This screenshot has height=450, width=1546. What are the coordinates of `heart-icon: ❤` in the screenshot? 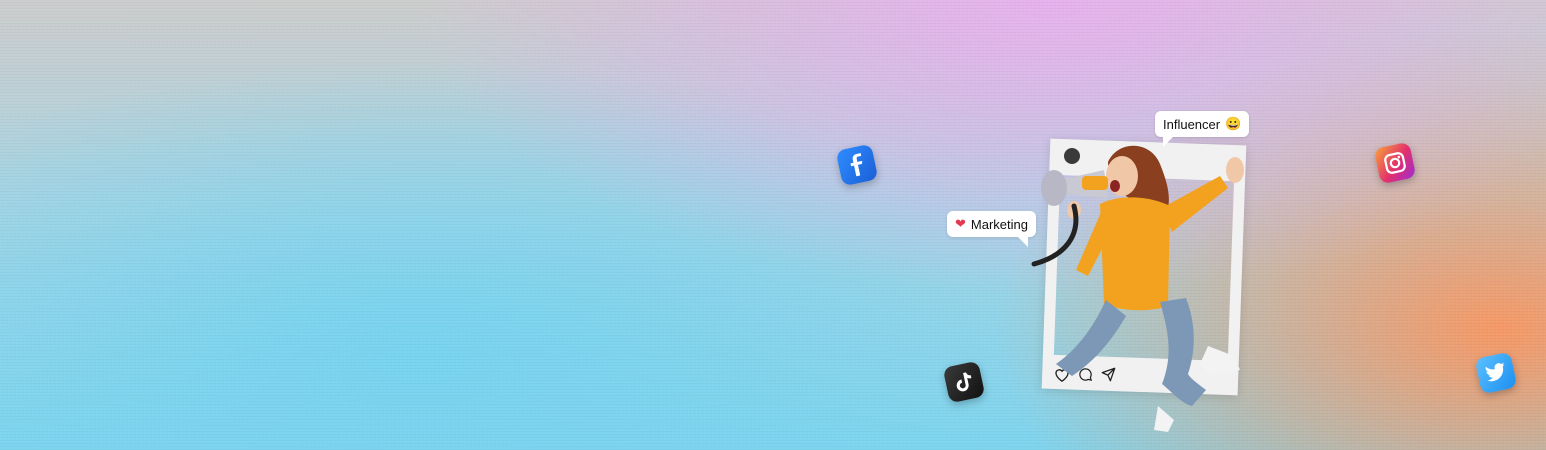 It's located at (960, 223).